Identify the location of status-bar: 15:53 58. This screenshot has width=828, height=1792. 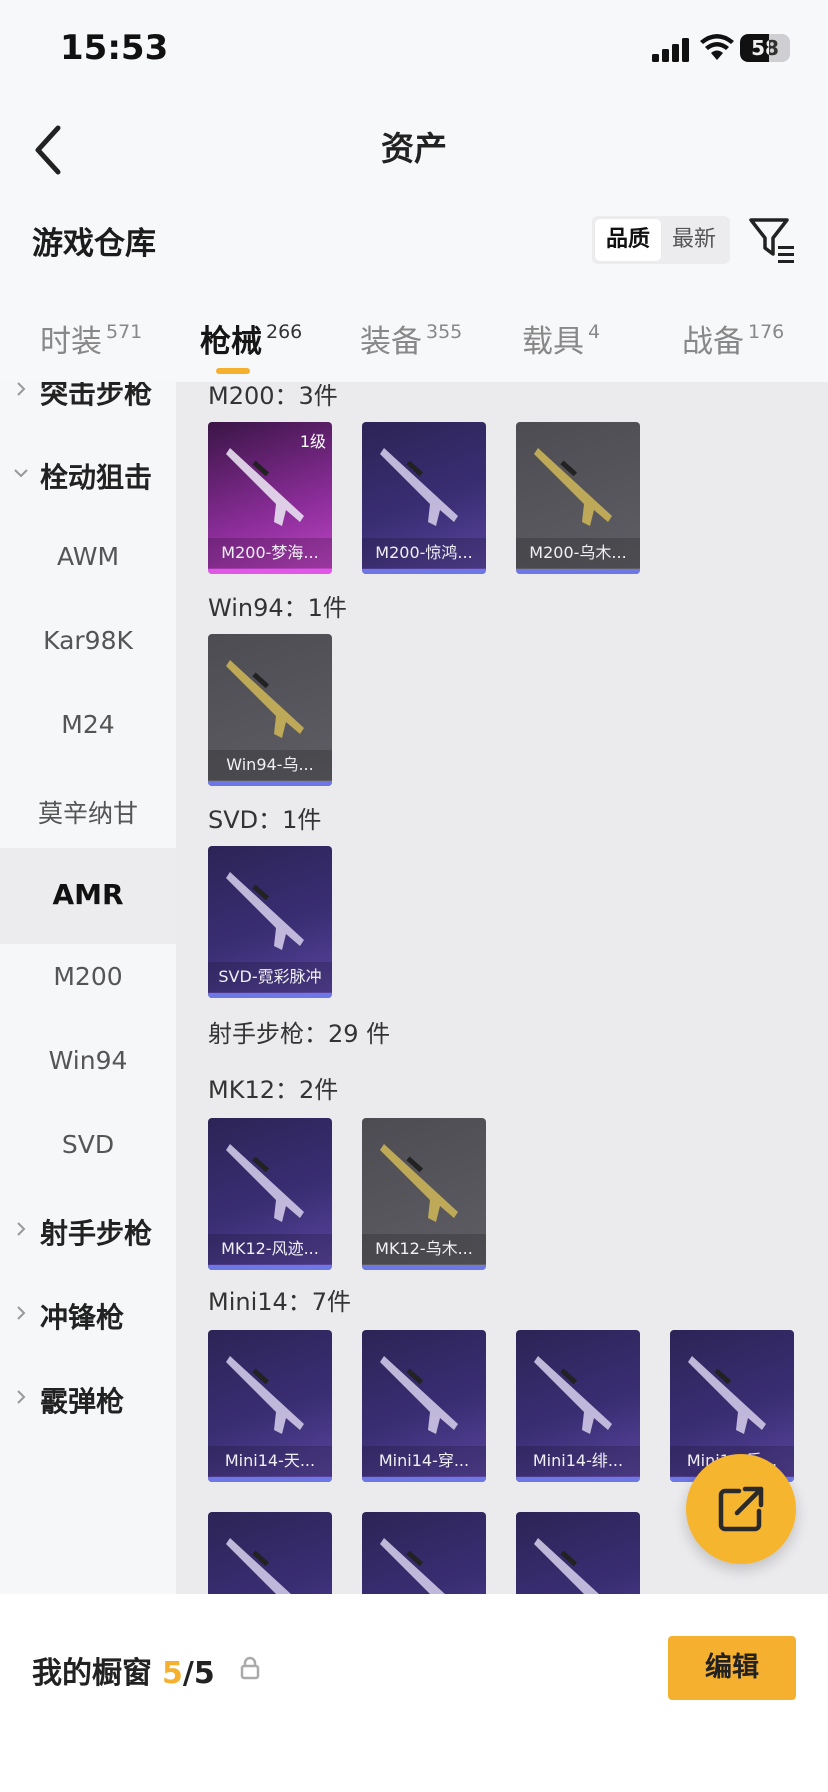
(414, 50).